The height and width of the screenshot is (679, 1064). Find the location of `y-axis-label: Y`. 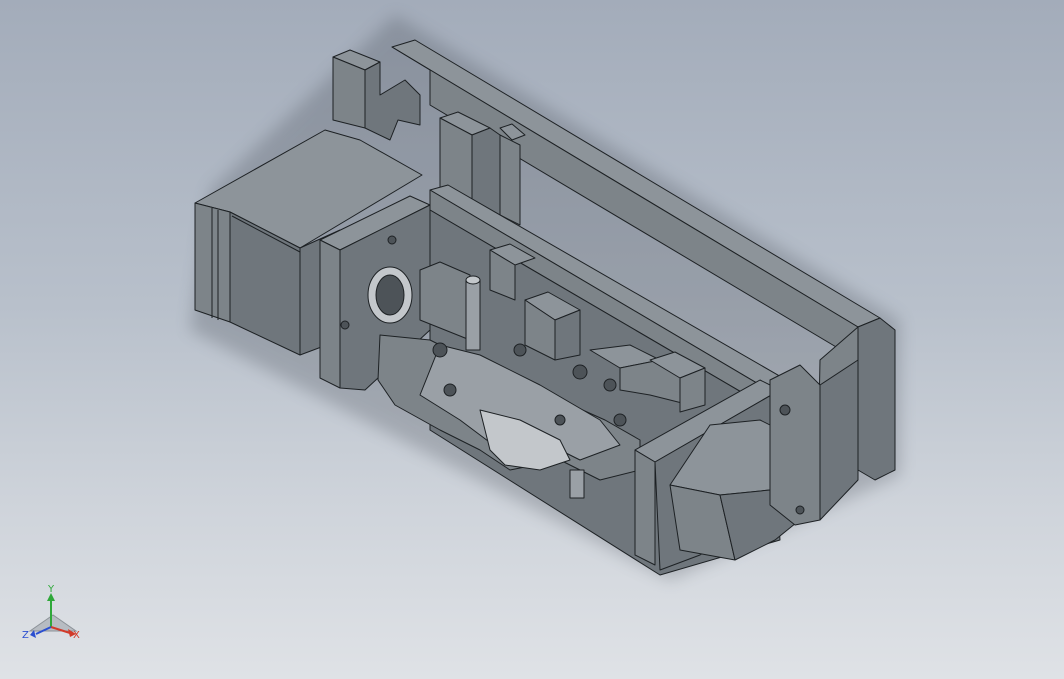

y-axis-label: Y is located at coordinates (51, 589).